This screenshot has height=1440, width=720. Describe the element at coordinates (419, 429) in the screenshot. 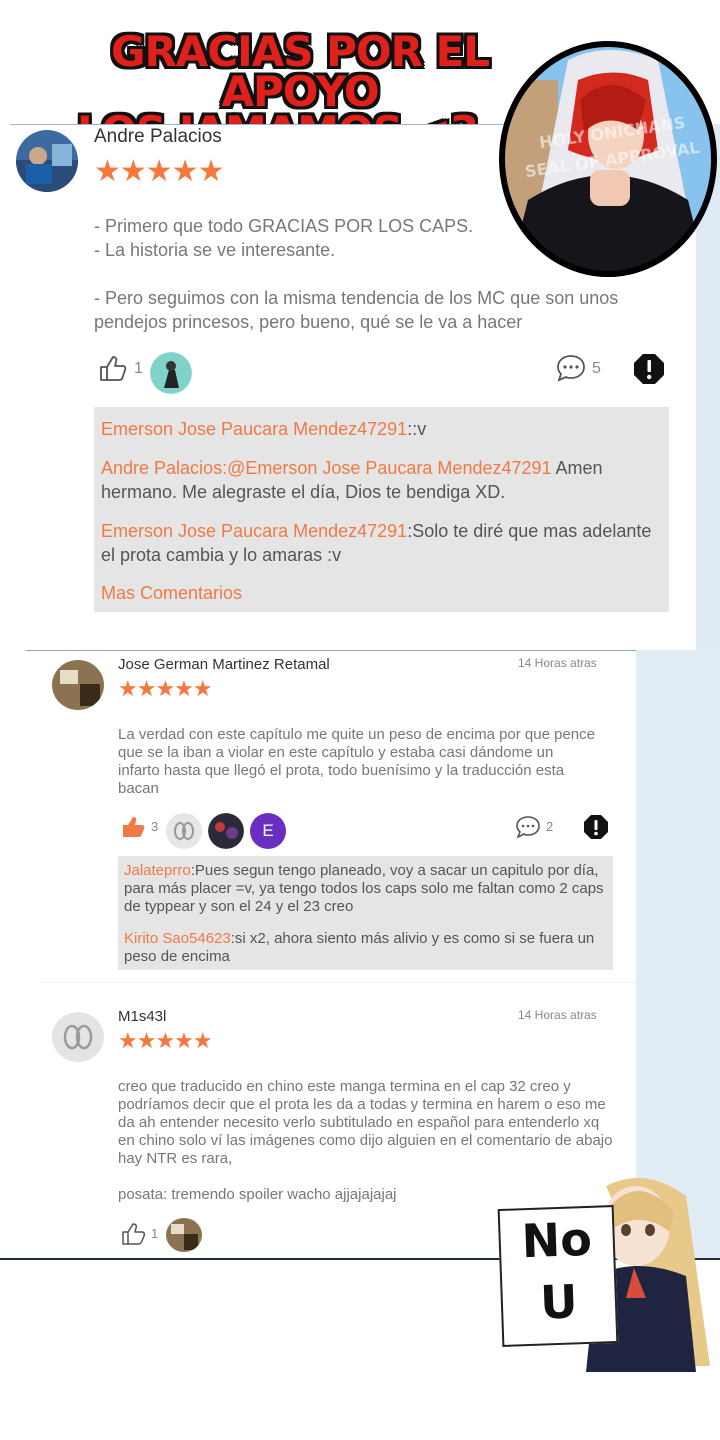

I see `reply-text: :v` at that location.